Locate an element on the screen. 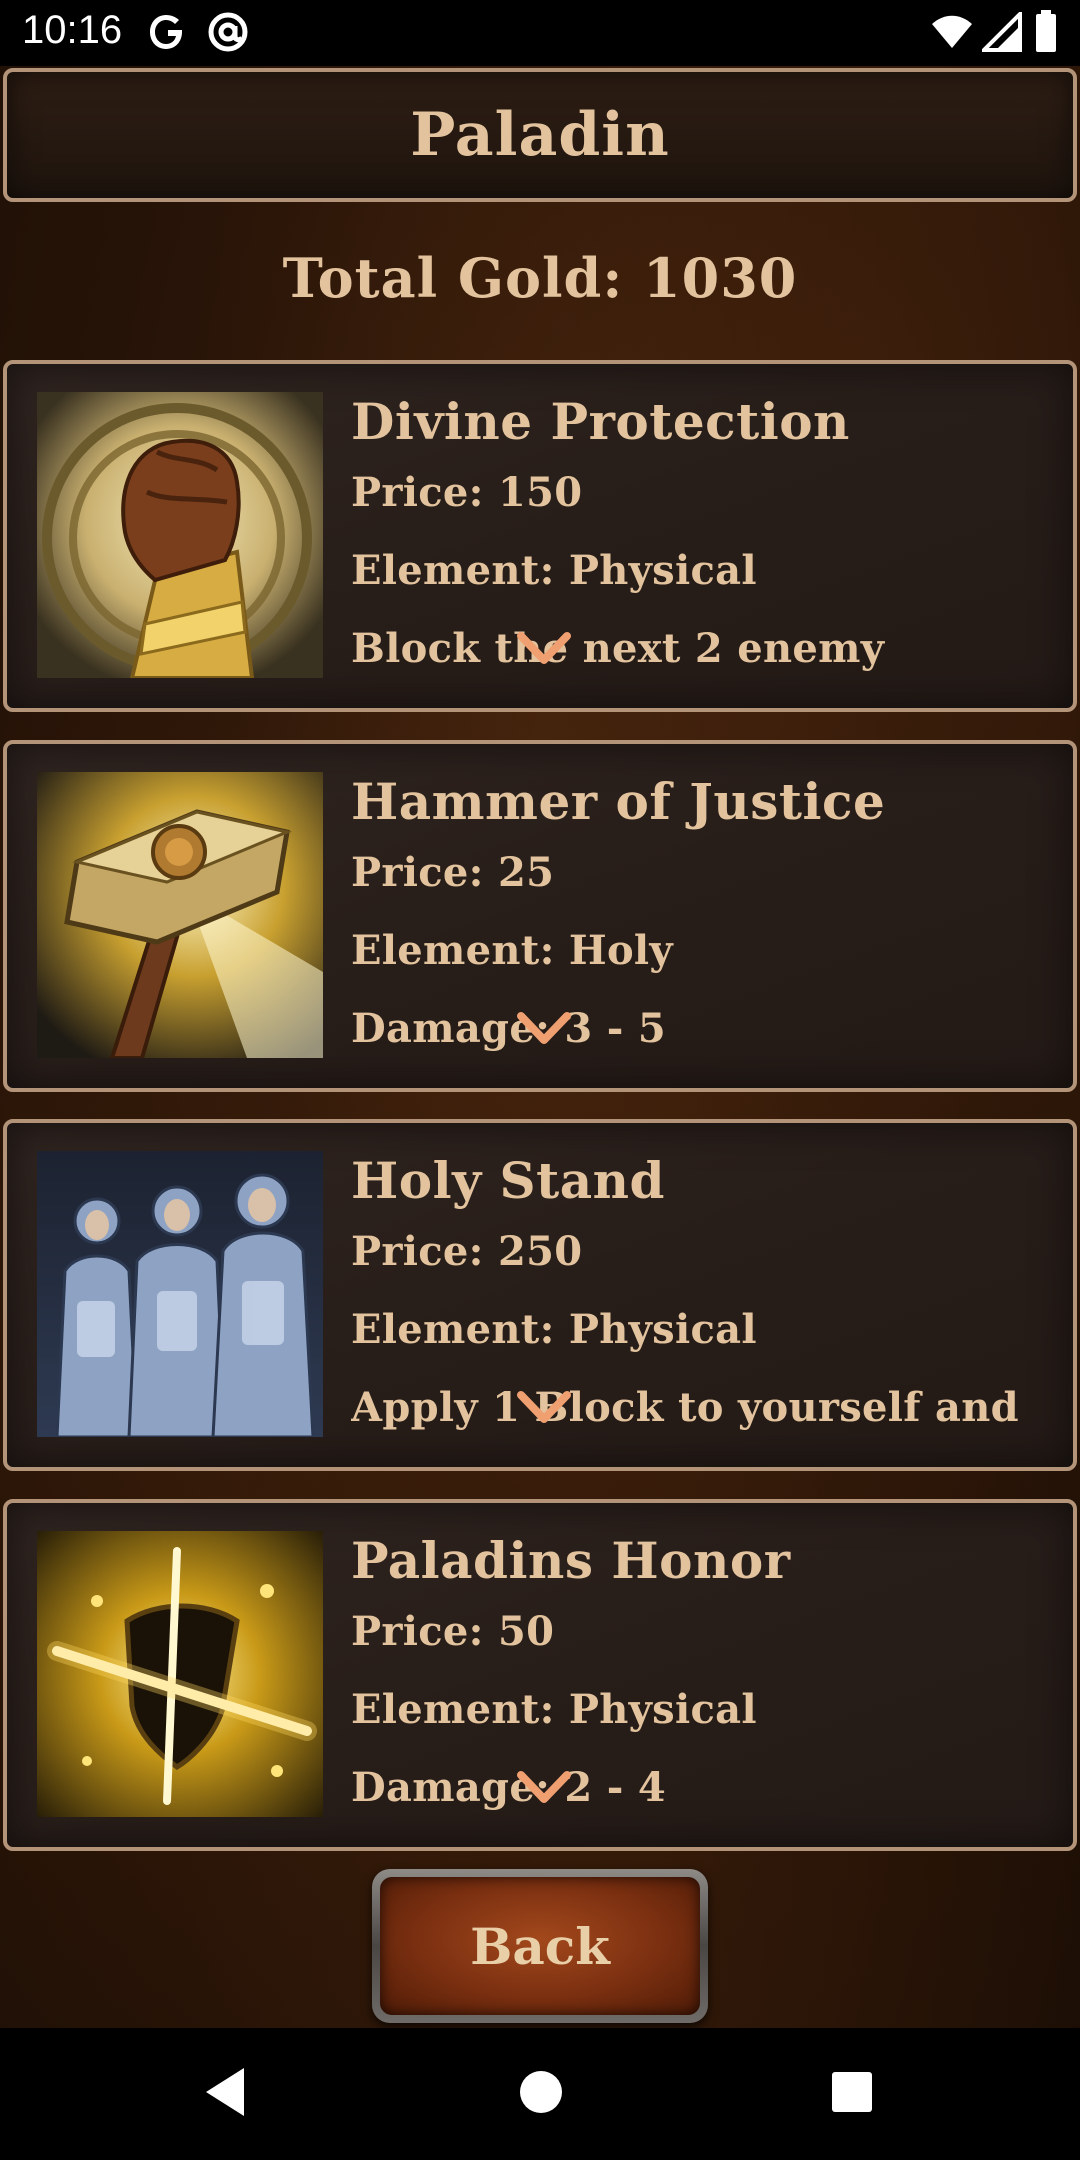  back-button-face: Back is located at coordinates (540, 1946).